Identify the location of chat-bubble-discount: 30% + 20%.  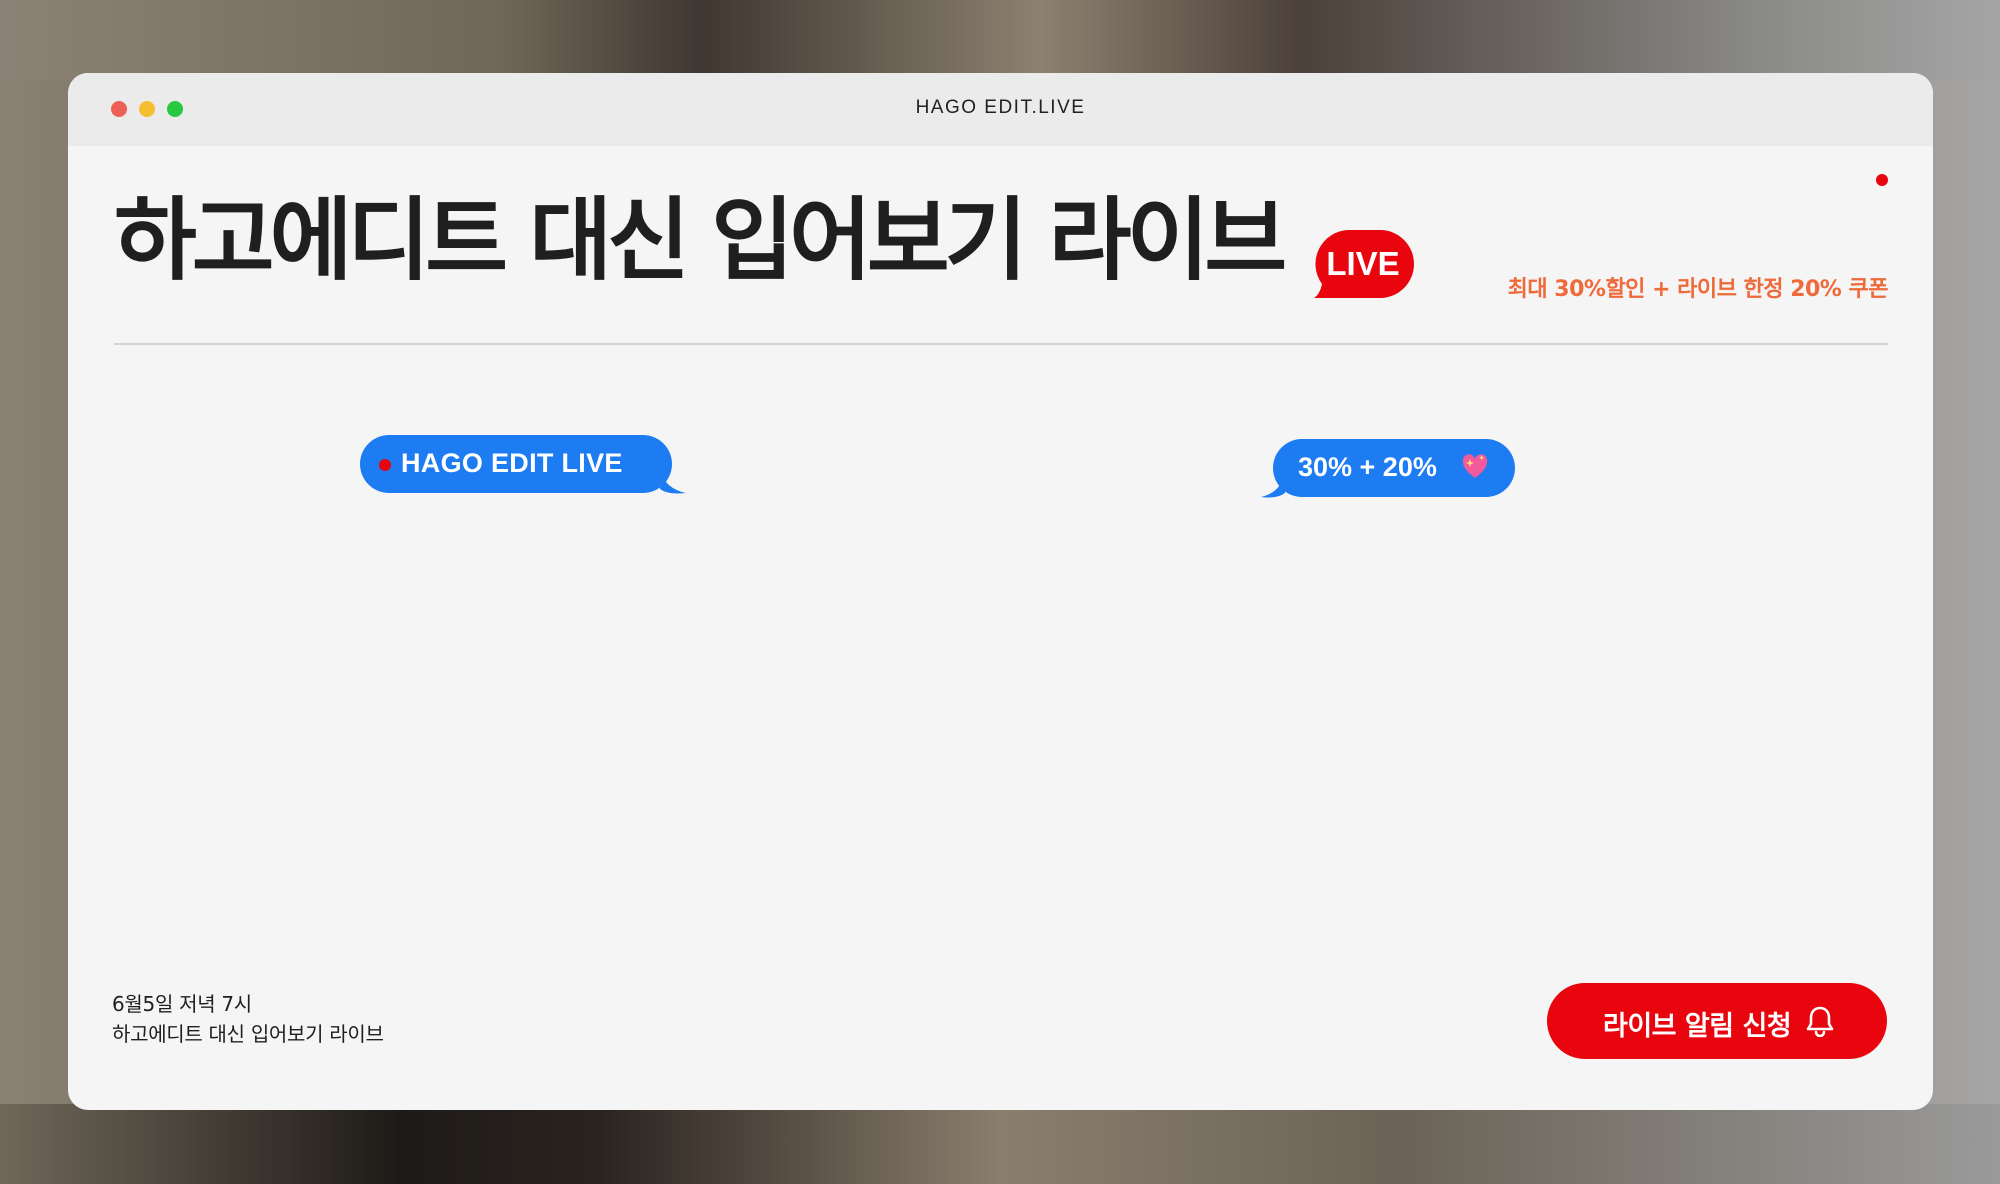
(1388, 468).